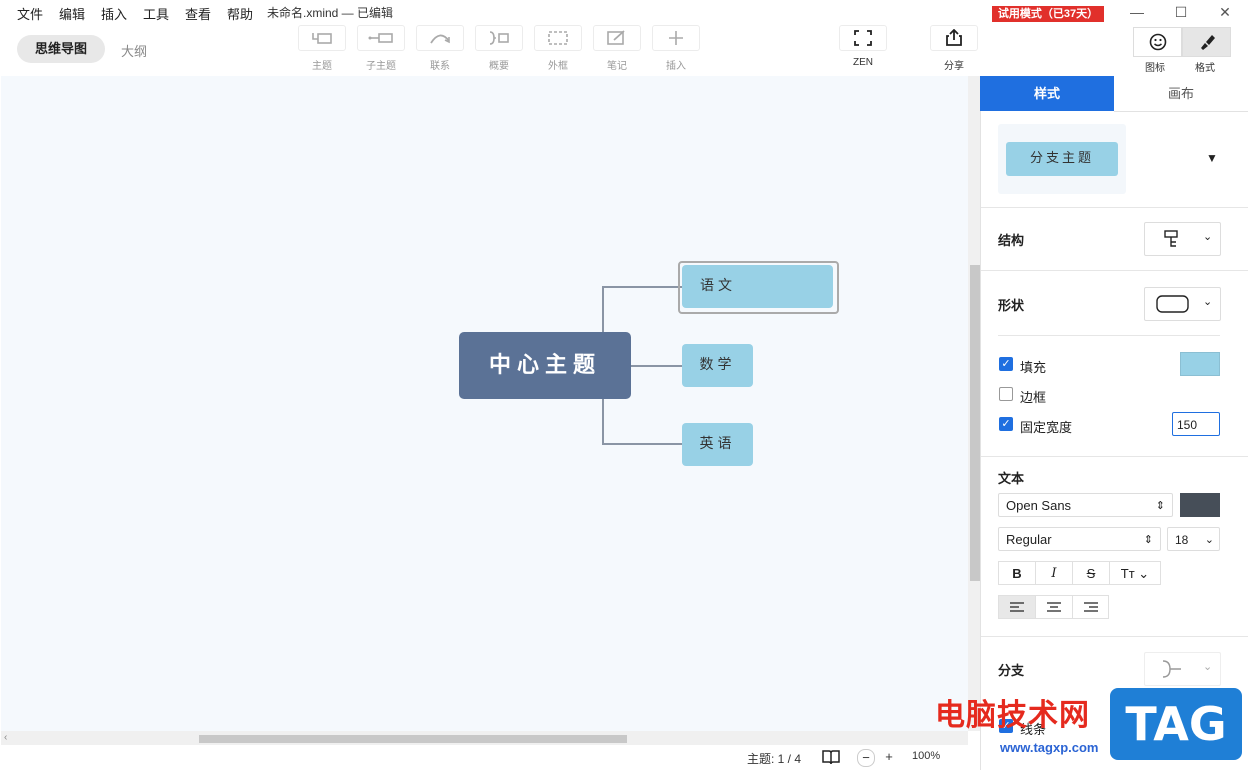 This screenshot has height=770, width=1248. I want to click on brush-icon, so click(1207, 42).